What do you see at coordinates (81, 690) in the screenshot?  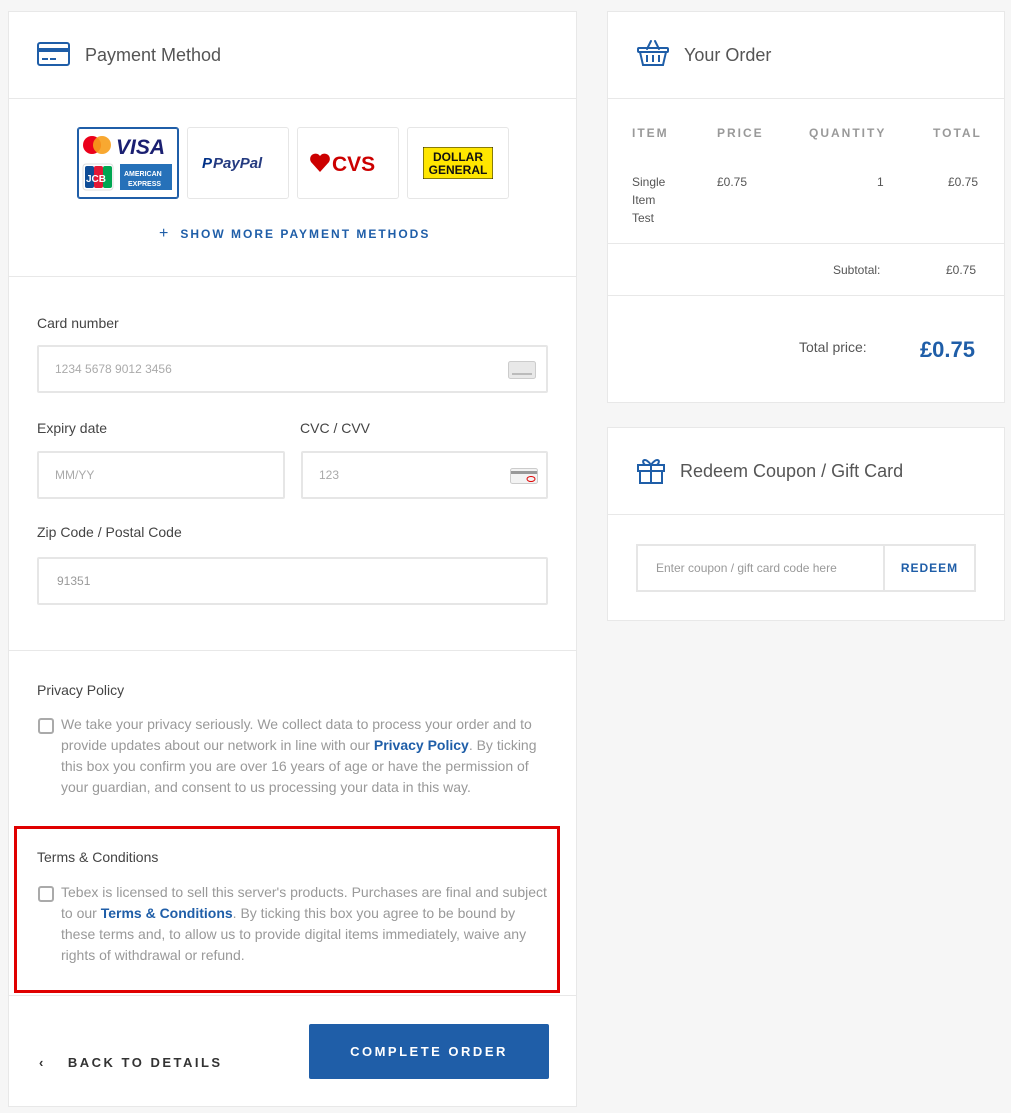 I see `privacy-policy-title: Privacy Policy` at bounding box center [81, 690].